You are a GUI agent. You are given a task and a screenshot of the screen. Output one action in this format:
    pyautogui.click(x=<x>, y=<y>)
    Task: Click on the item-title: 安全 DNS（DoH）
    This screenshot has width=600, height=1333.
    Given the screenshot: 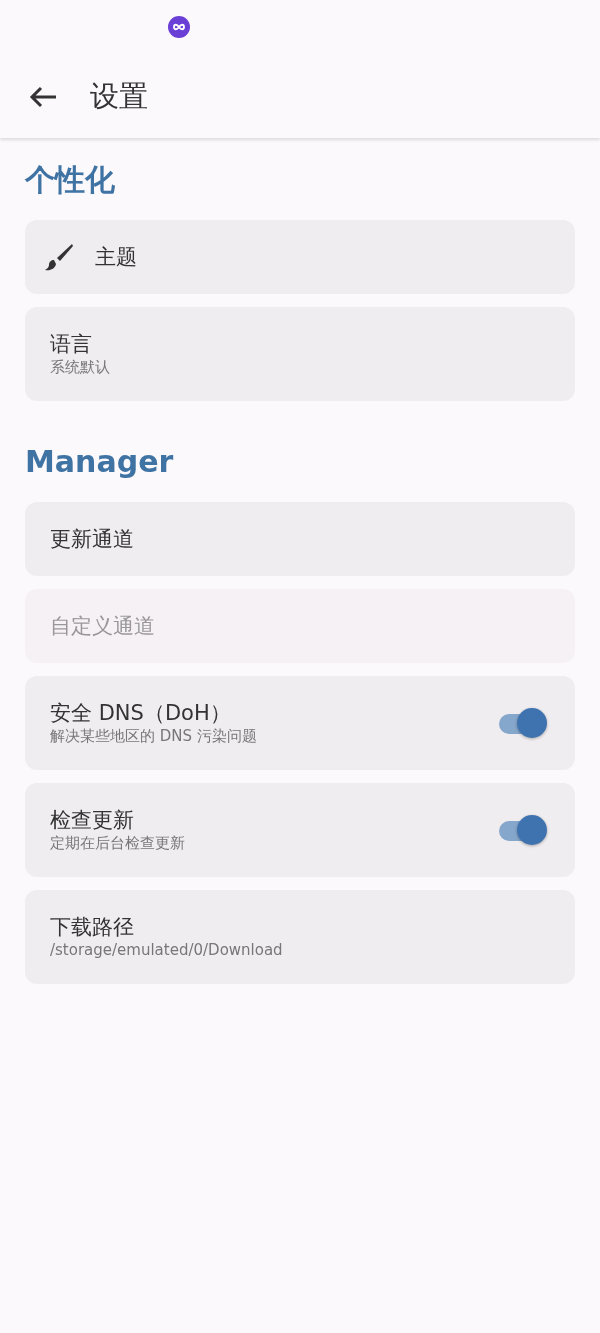 What is the action you would take?
    pyautogui.click(x=140, y=713)
    